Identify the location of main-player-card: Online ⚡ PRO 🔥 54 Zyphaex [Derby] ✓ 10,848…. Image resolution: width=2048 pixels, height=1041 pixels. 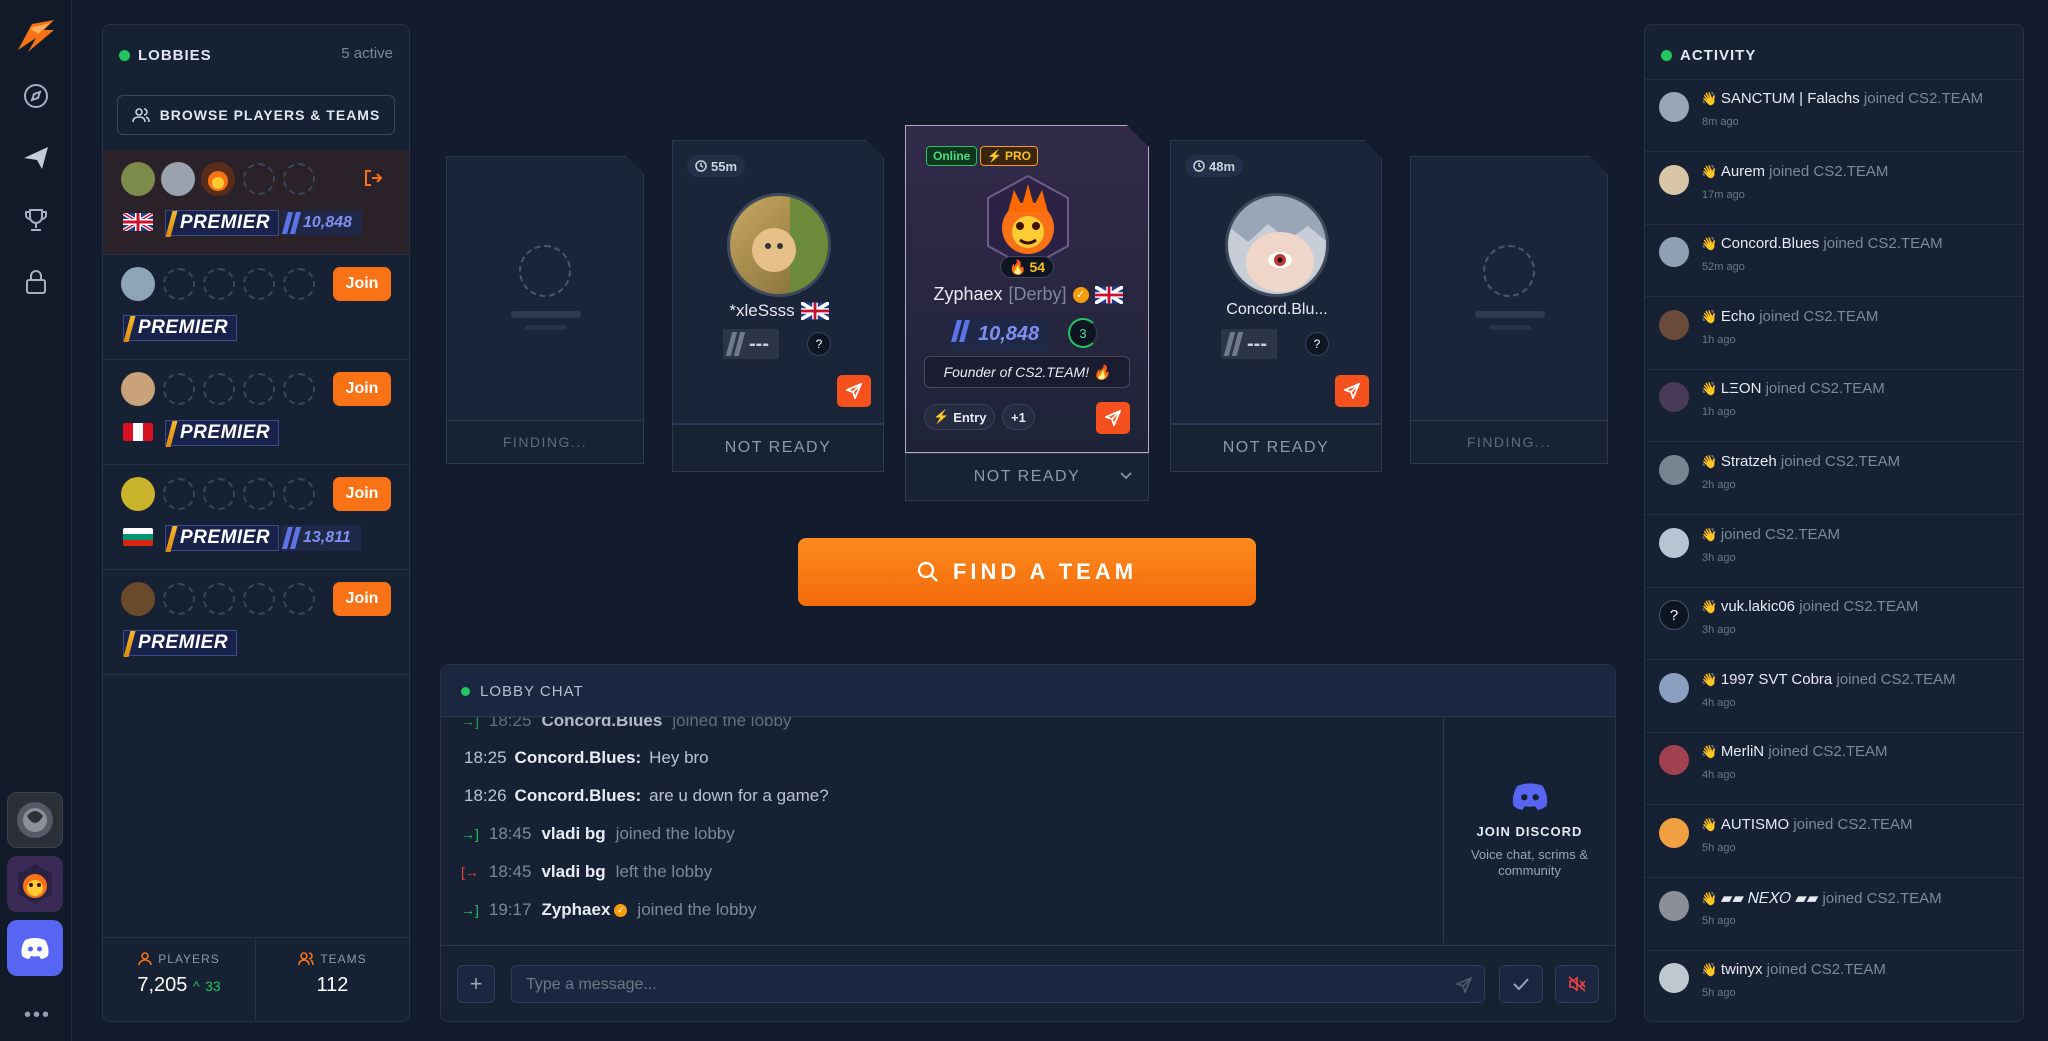
(1027, 289).